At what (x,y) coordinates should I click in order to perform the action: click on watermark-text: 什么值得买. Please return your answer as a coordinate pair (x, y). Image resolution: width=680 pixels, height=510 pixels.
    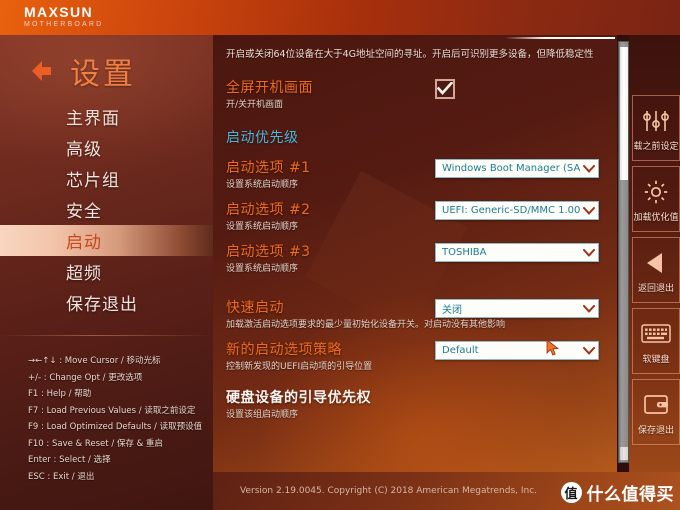
    Looking at the image, I should click on (630, 495).